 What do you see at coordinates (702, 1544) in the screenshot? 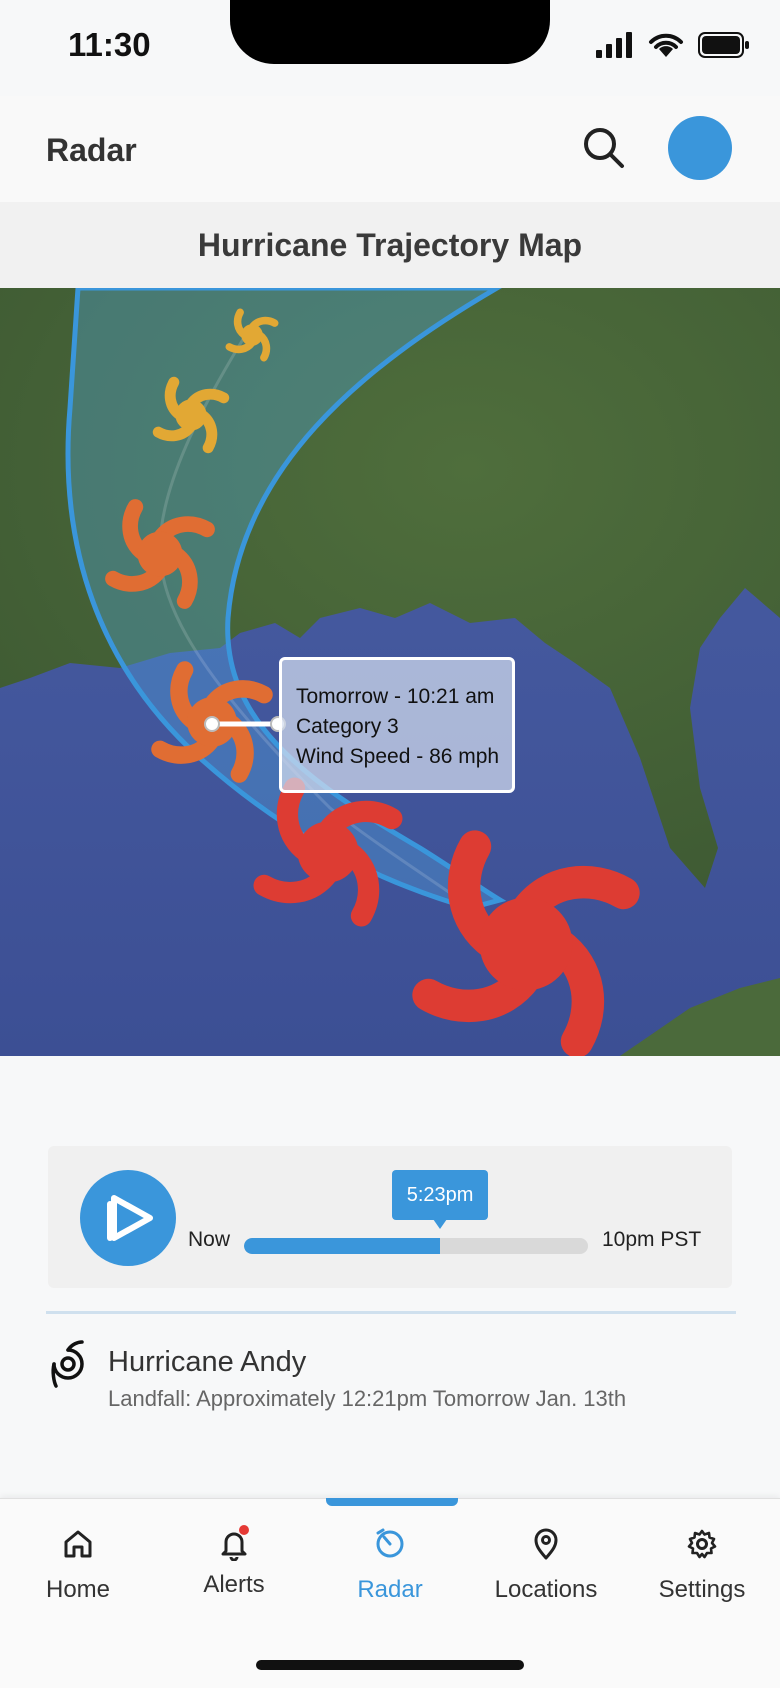
I see `gear-icon` at bounding box center [702, 1544].